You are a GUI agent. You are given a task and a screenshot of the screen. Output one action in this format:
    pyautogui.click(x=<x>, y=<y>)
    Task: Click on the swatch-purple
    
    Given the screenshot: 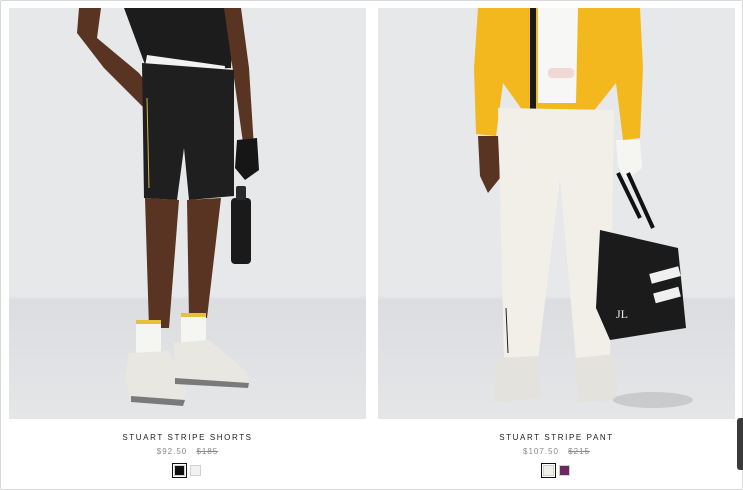 What is the action you would take?
    pyautogui.click(x=564, y=470)
    